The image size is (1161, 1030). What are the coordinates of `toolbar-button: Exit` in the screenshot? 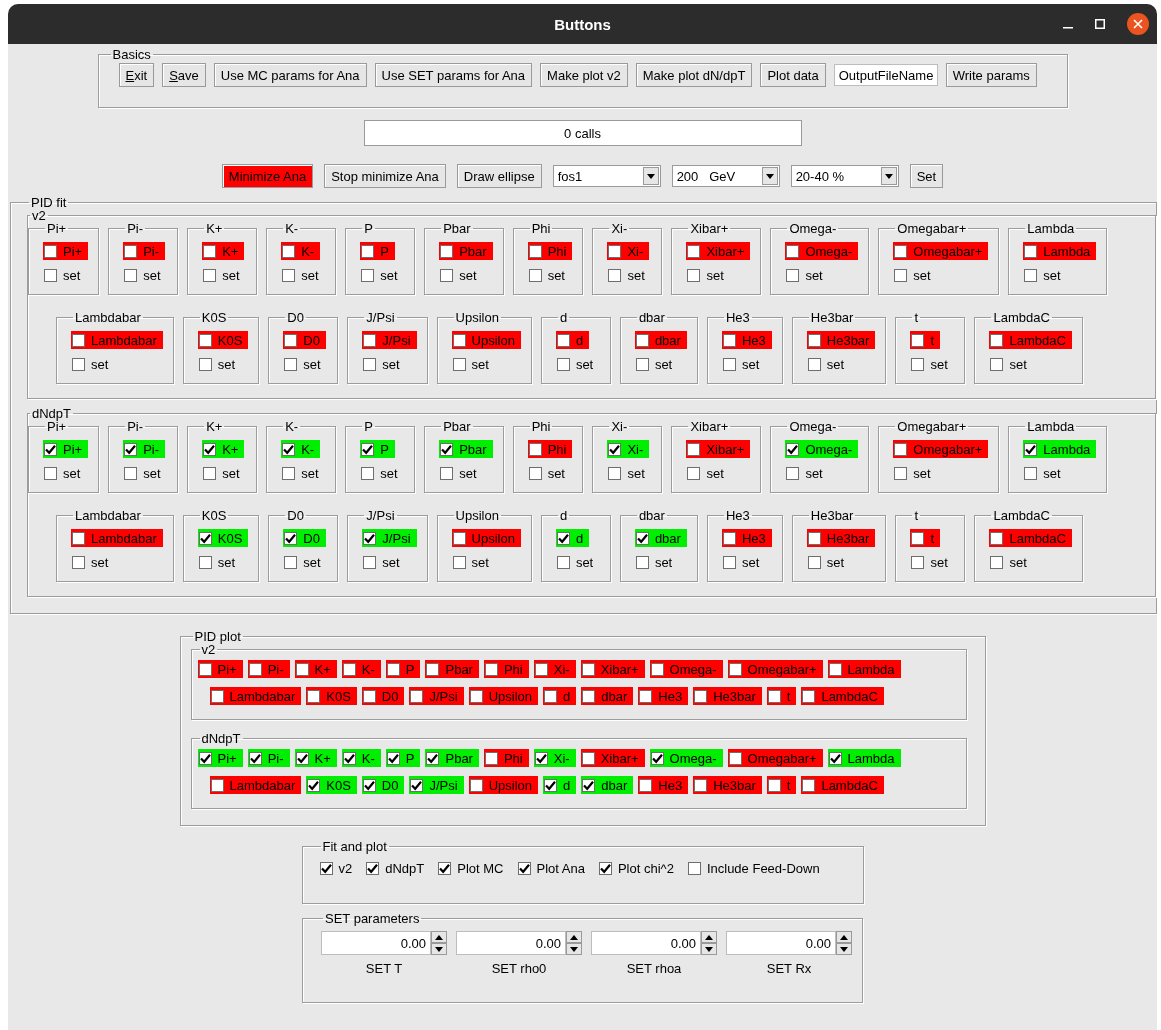 It's located at (136, 75).